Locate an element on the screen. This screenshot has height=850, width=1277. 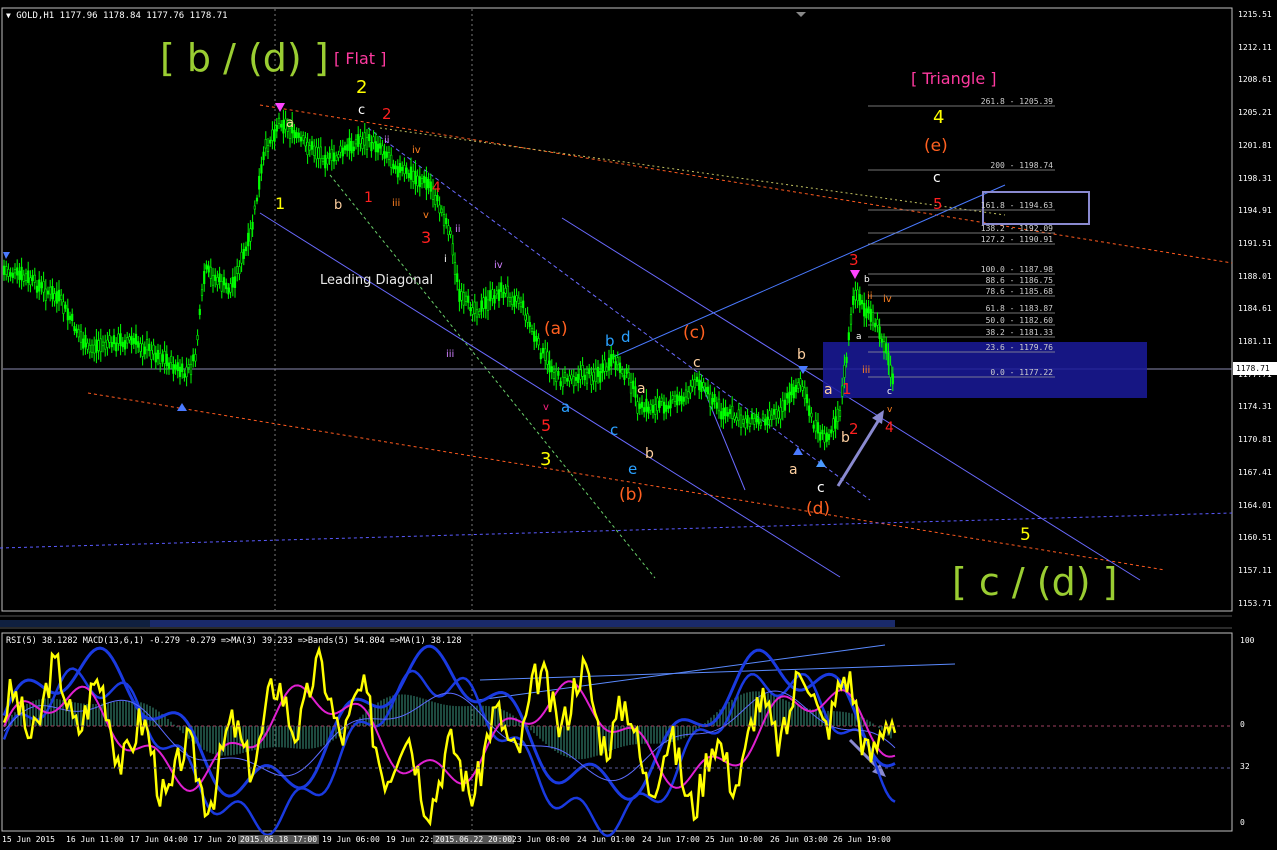
price-tick: 1160.51 is located at coordinates (1255, 538).